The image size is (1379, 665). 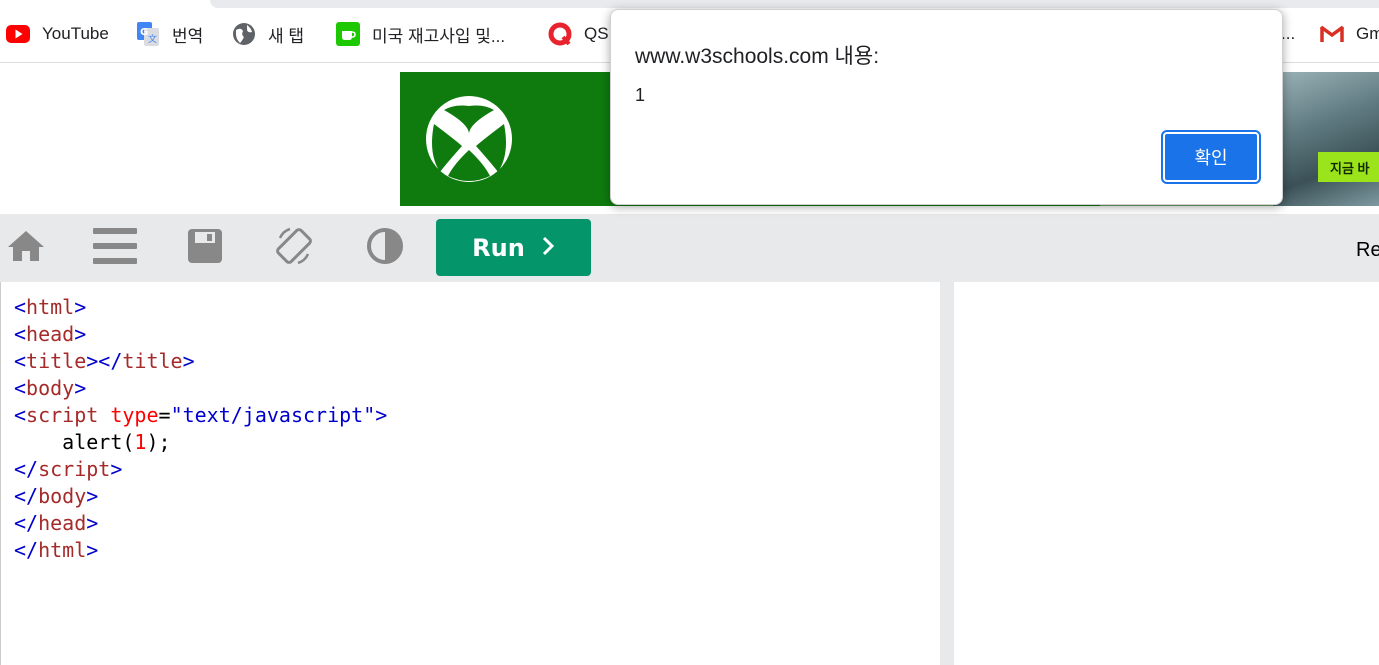 I want to click on run-button: Run, so click(x=513, y=247).